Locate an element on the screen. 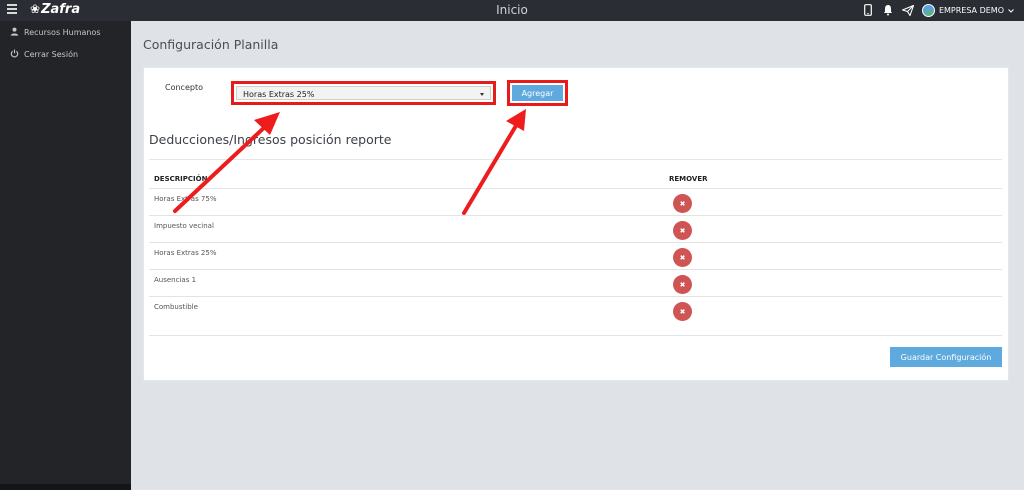 The image size is (1024, 490). paper-plane-icon is located at coordinates (907, 10).